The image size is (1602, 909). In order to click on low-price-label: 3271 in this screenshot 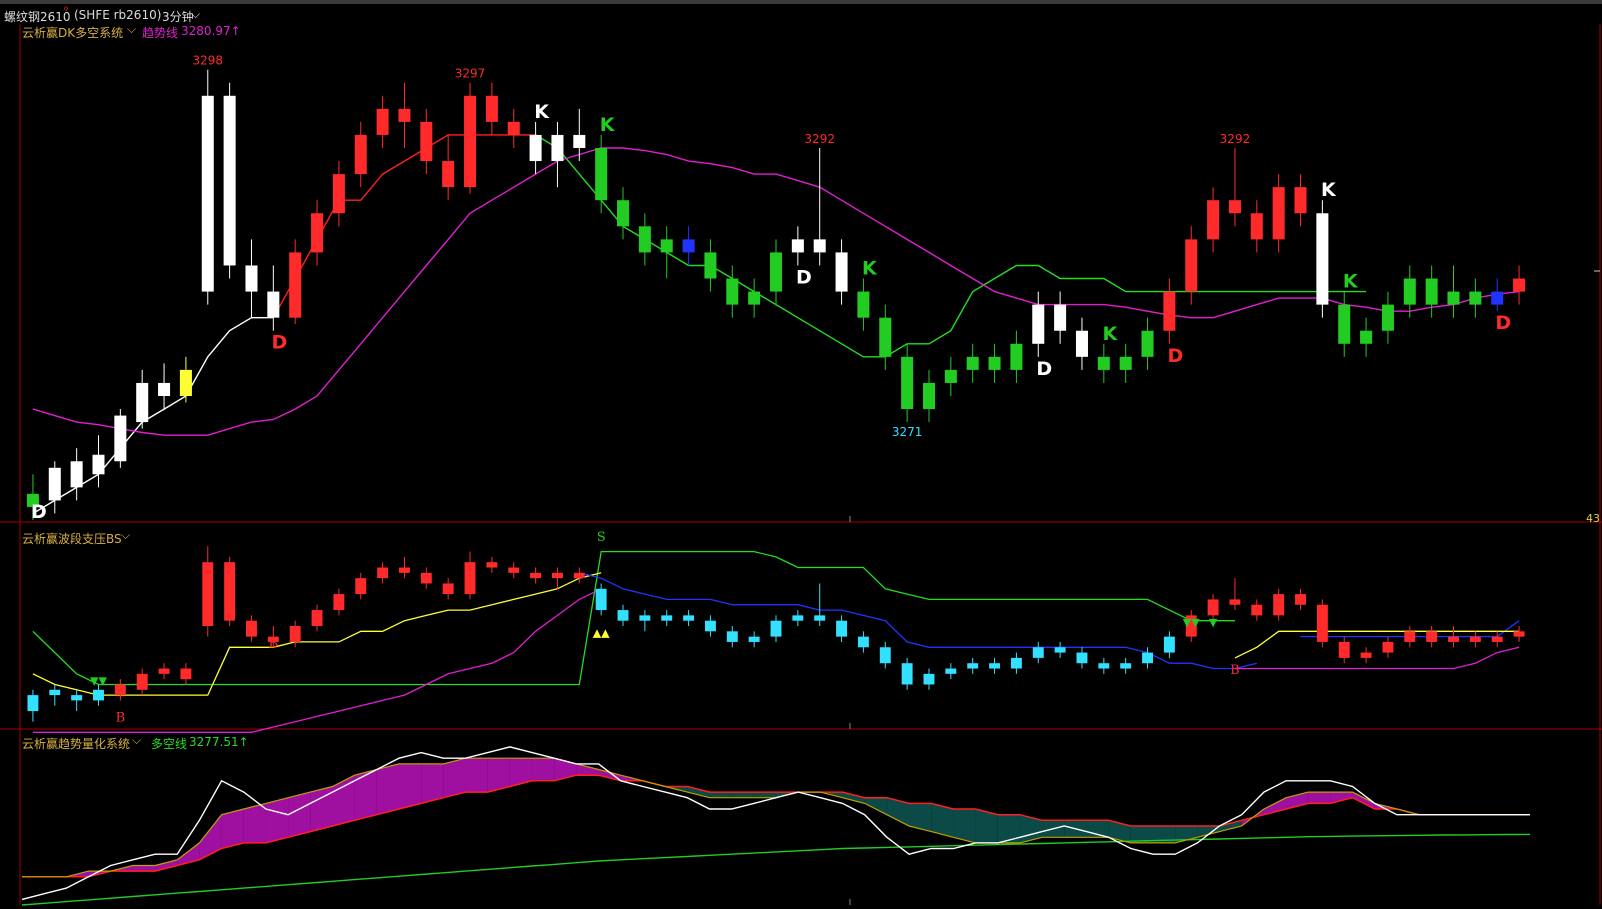, I will do `click(907, 432)`.